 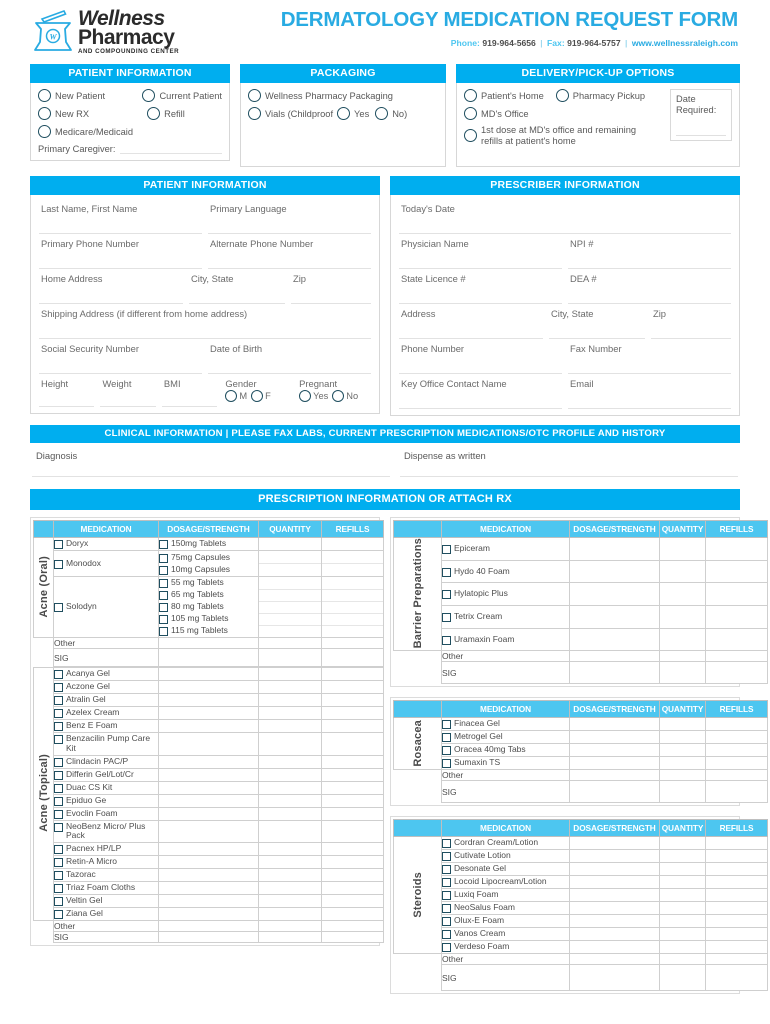 I want to click on medication-cell: Doryx, so click(x=106, y=544).